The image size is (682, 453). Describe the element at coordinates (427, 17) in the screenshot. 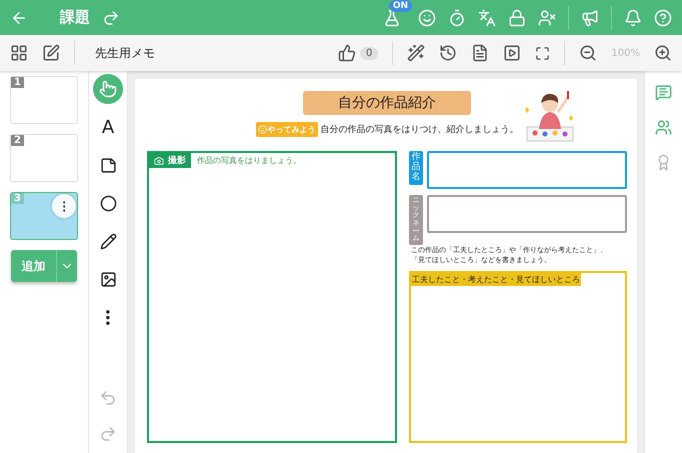

I see `face-icon` at that location.